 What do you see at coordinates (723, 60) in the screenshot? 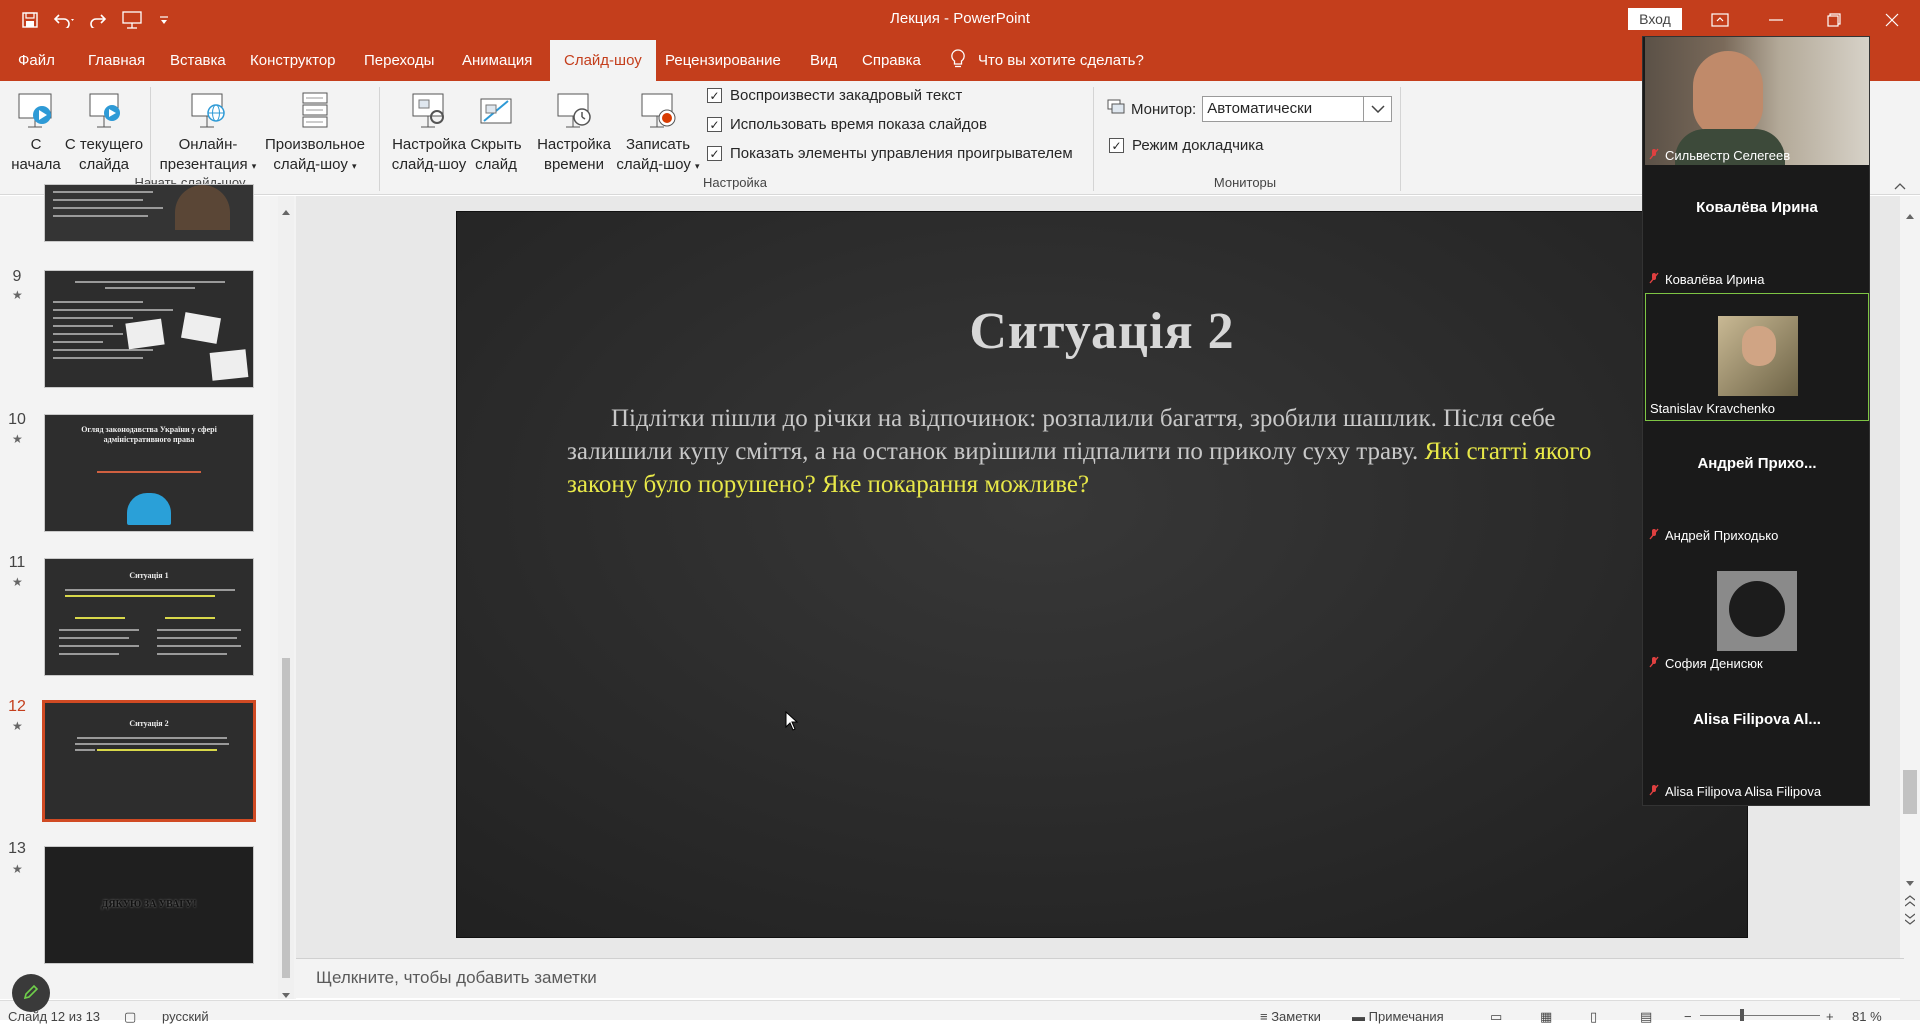
I see `tab-review: Рецензирование` at bounding box center [723, 60].